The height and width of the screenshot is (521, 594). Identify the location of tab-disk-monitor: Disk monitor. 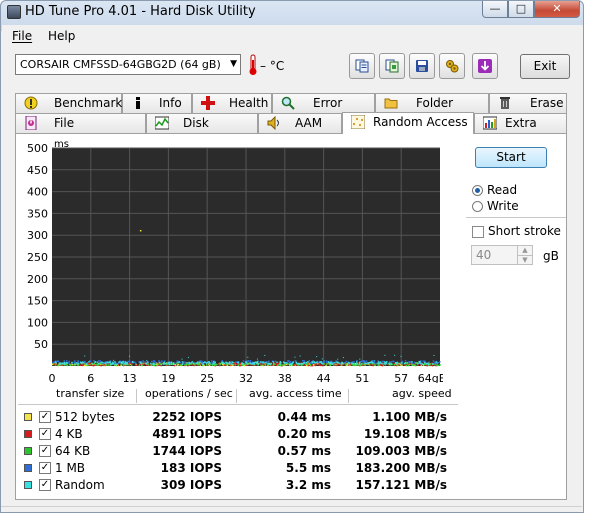
(202, 130).